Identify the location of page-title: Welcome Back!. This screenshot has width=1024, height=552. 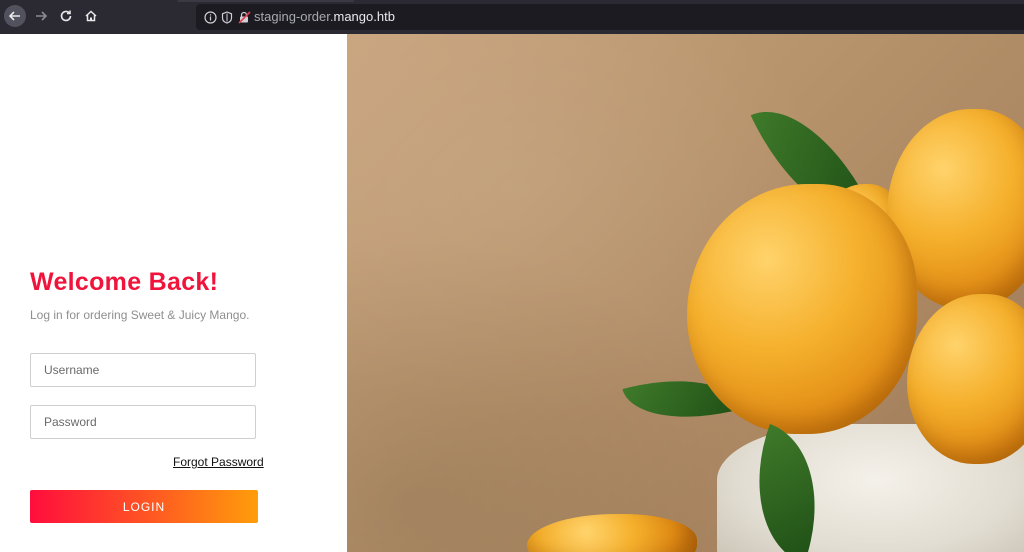
(124, 282).